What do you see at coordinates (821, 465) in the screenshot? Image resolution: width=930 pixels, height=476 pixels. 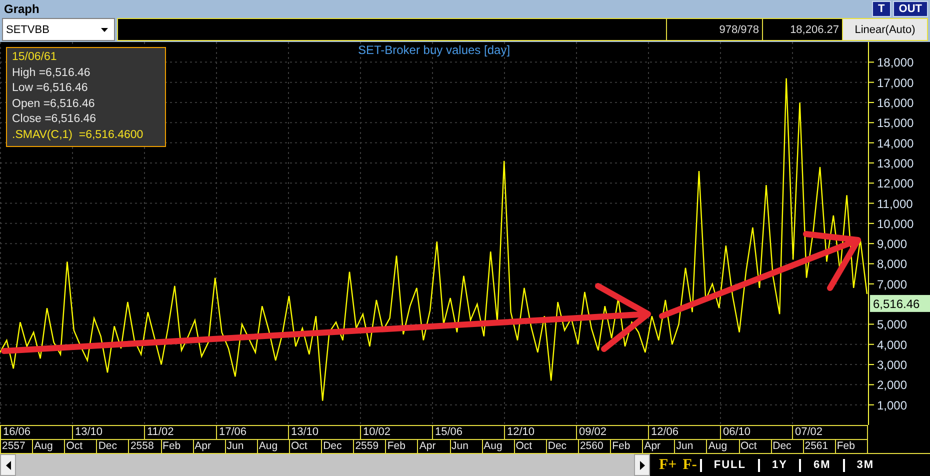 I see `range-button: 6M` at bounding box center [821, 465].